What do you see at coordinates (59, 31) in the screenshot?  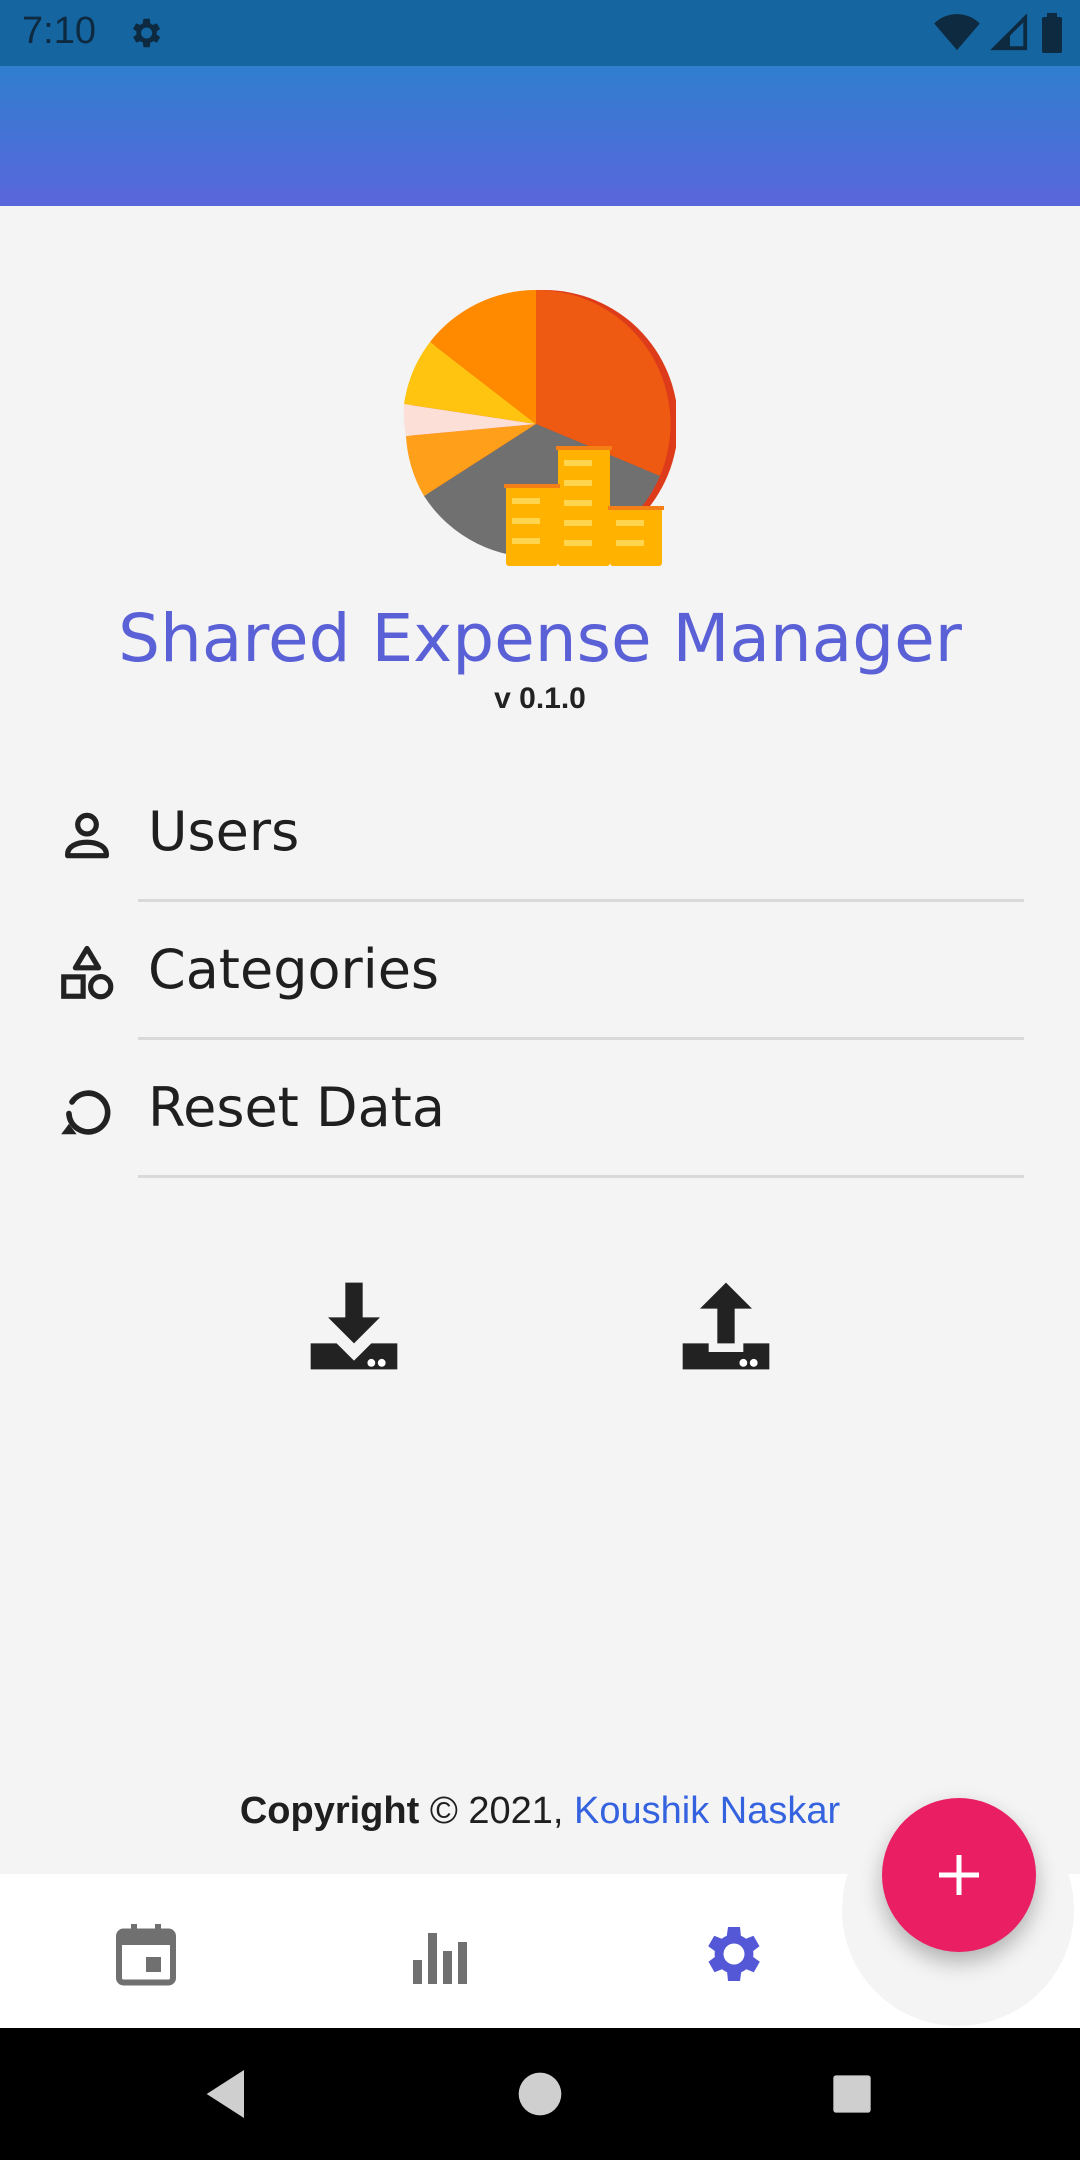 I see `status-time: 7:10` at bounding box center [59, 31].